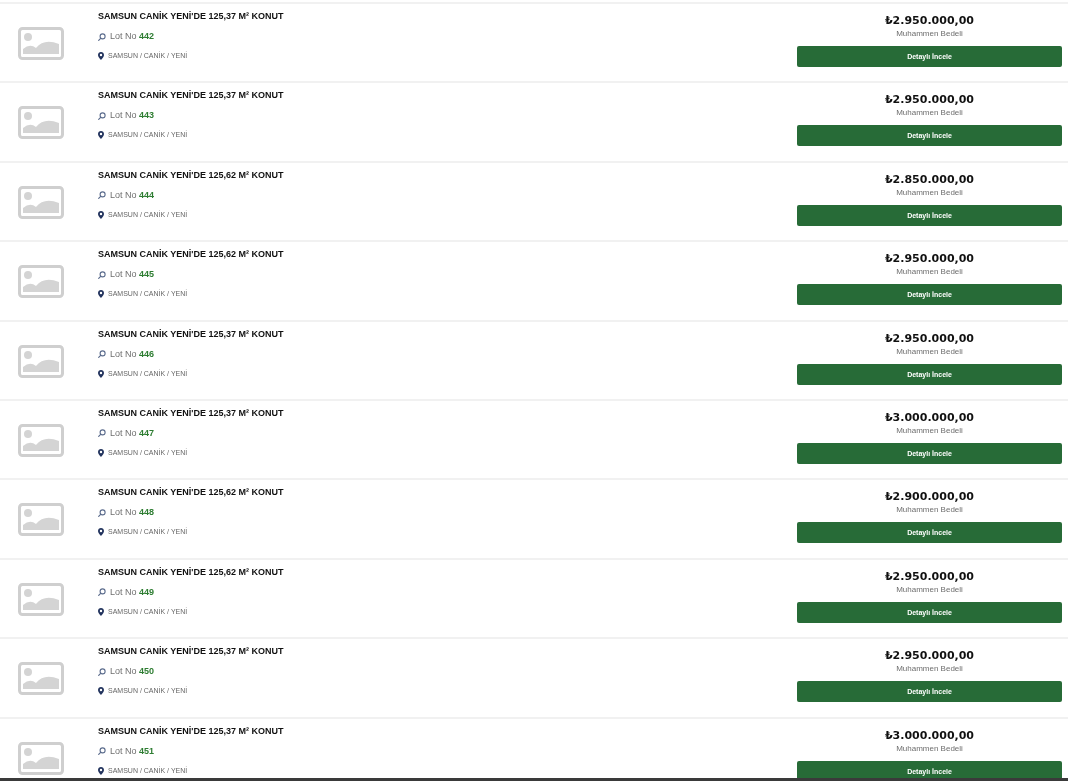 The width and height of the screenshot is (1068, 781). Describe the element at coordinates (929, 497) in the screenshot. I see `price-text: ₺2.900.000,00` at that location.